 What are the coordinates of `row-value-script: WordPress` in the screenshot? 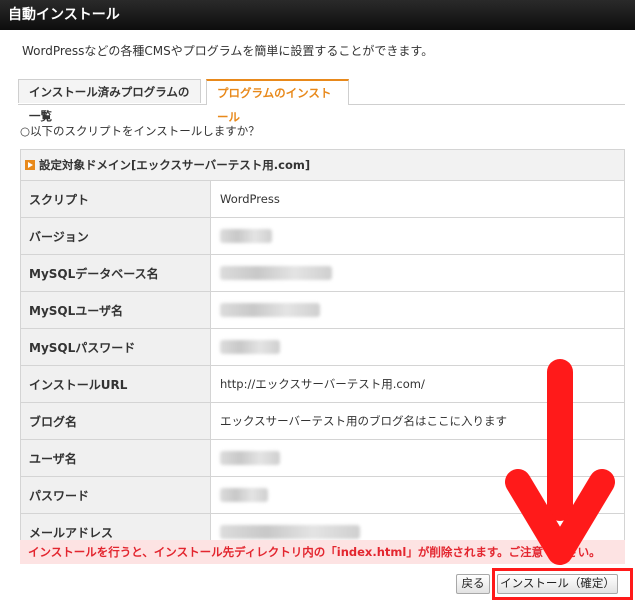 It's located at (417, 199).